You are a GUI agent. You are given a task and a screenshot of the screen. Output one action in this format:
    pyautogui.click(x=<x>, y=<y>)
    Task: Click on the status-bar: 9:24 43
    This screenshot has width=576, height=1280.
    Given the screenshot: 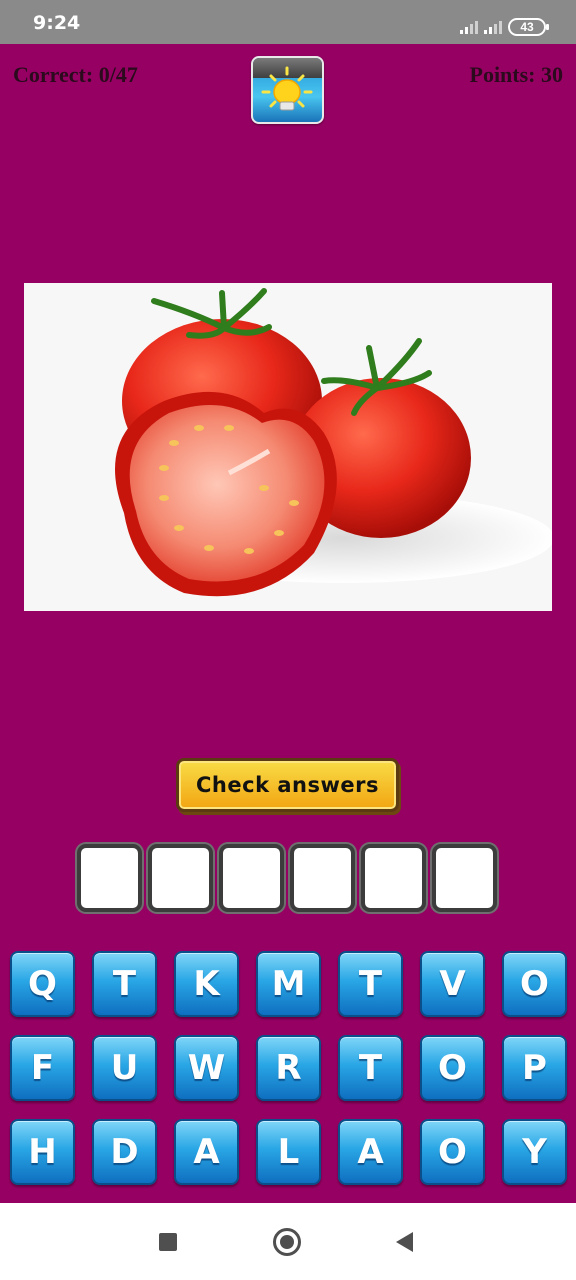 What is the action you would take?
    pyautogui.click(x=288, y=22)
    